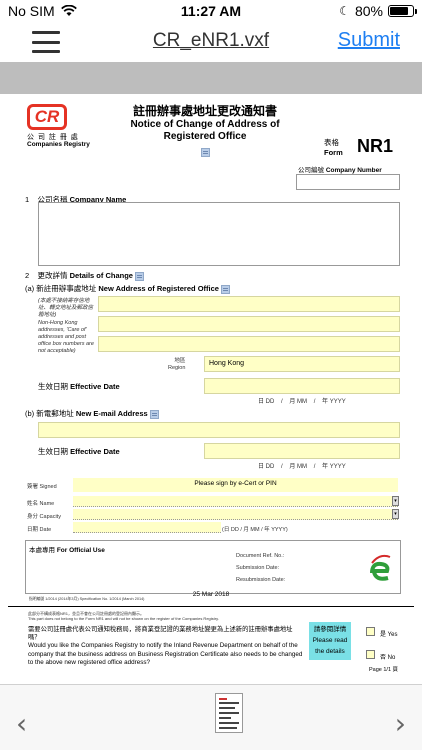  I want to click on address-line-3-field, so click(249, 344).